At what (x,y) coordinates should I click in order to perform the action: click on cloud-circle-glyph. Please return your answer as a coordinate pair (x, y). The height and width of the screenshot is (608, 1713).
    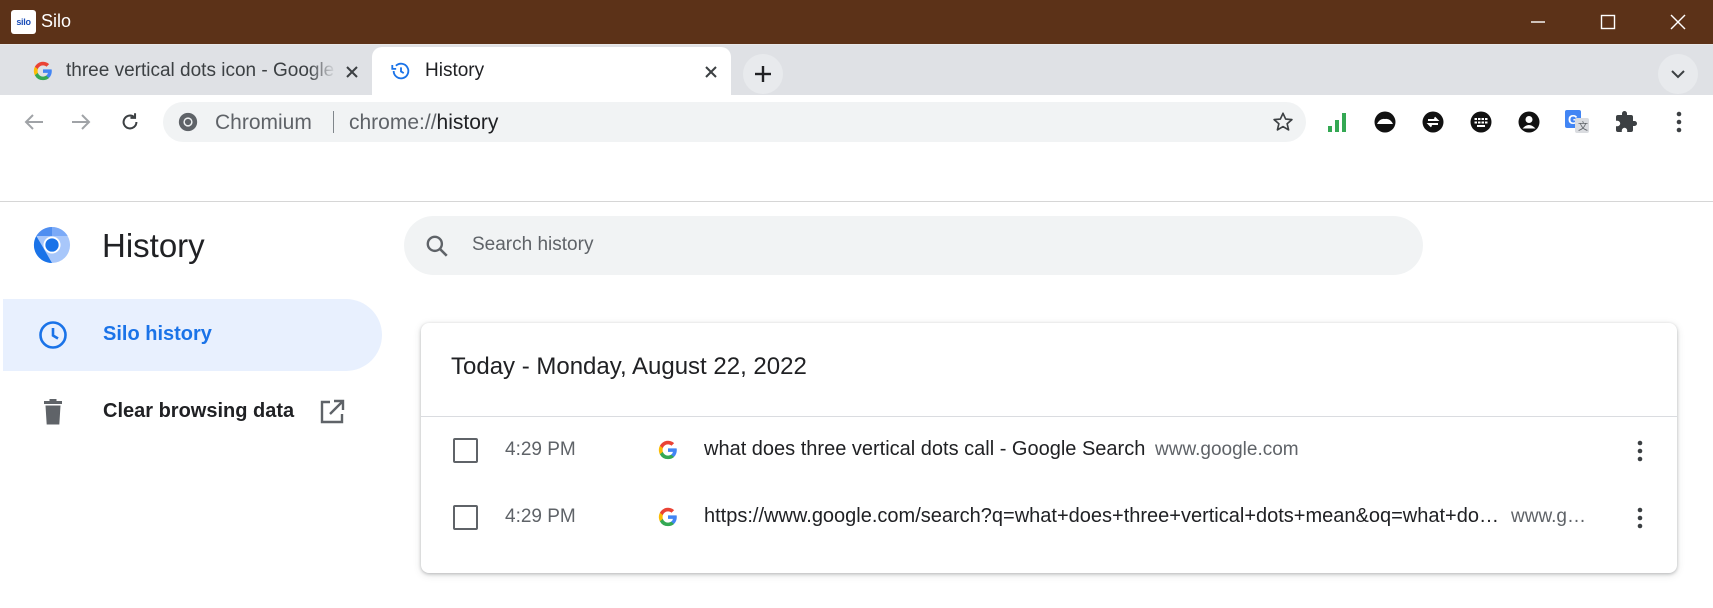
    Looking at the image, I should click on (1385, 122).